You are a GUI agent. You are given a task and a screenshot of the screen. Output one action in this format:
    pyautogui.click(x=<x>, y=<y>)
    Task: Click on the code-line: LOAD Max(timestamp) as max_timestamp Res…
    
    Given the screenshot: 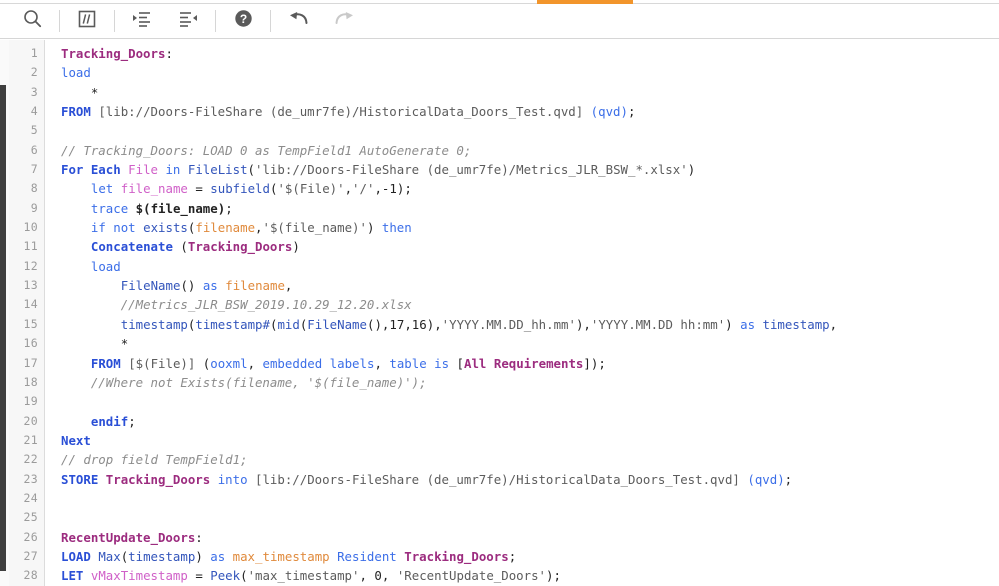 What is the action you would take?
    pyautogui.click(x=289, y=556)
    